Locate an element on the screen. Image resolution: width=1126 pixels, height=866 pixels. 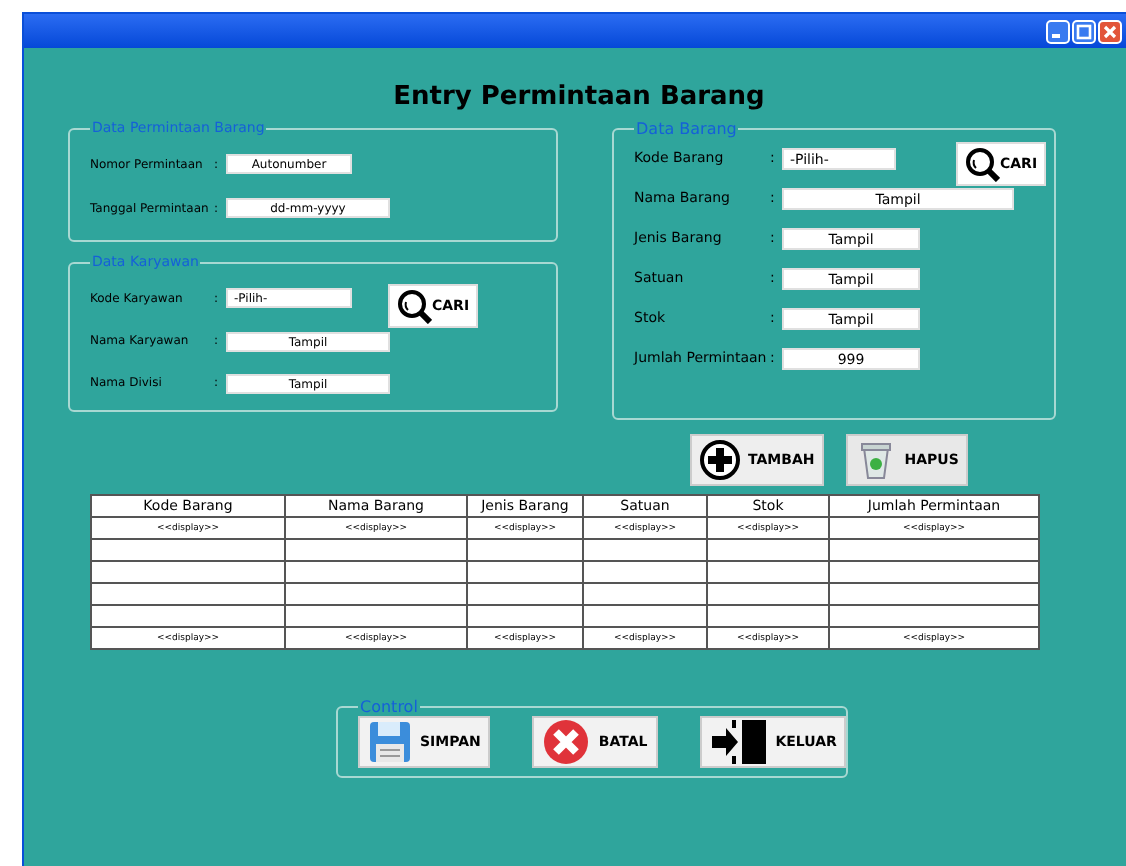
form-title: Entry Permintaan Barang is located at coordinates (579, 97).